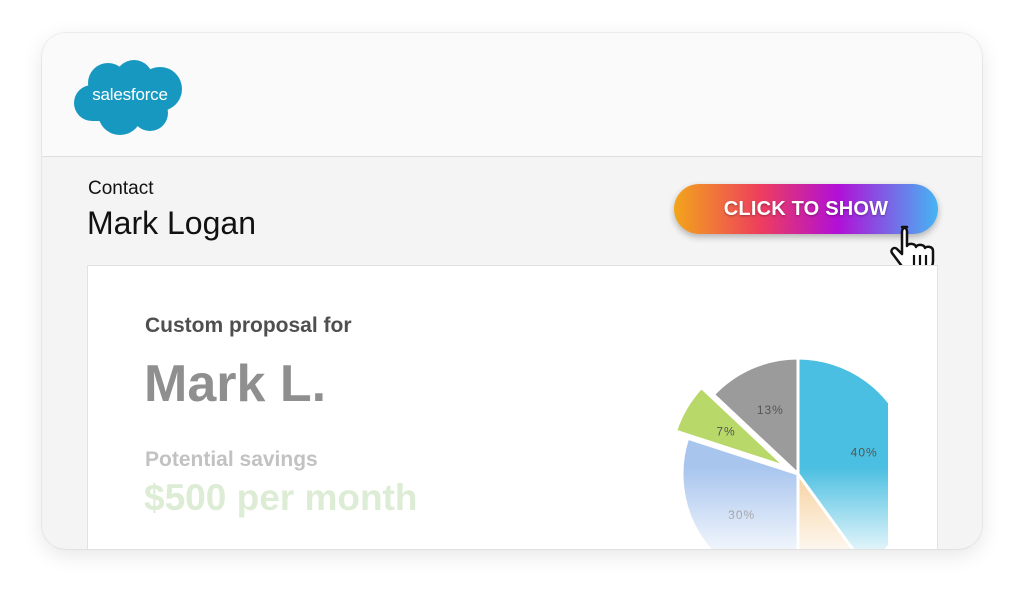 This screenshot has height=600, width=1024. What do you see at coordinates (248, 325) in the screenshot?
I see `proposal-heading: Custom proposal for` at bounding box center [248, 325].